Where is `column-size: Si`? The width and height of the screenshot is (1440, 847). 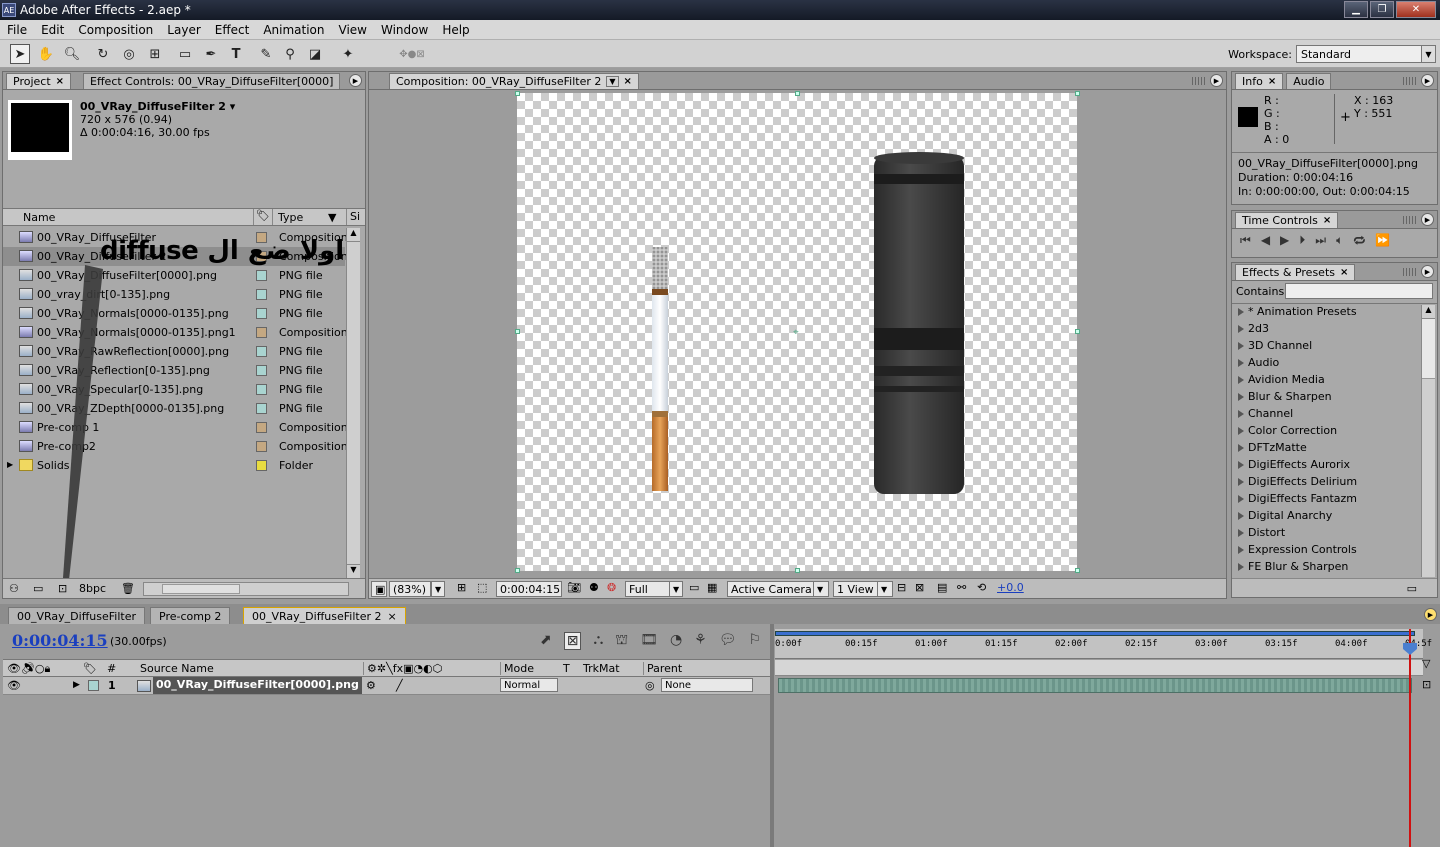
column-size: Si is located at coordinates (353, 217).